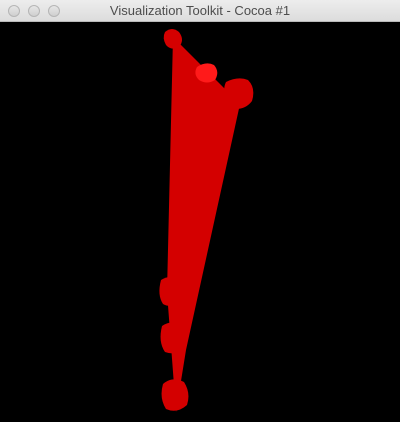 This screenshot has width=400, height=422. I want to click on window-titlebar: Visualization Toolkit - Cocoa #1, so click(200, 11).